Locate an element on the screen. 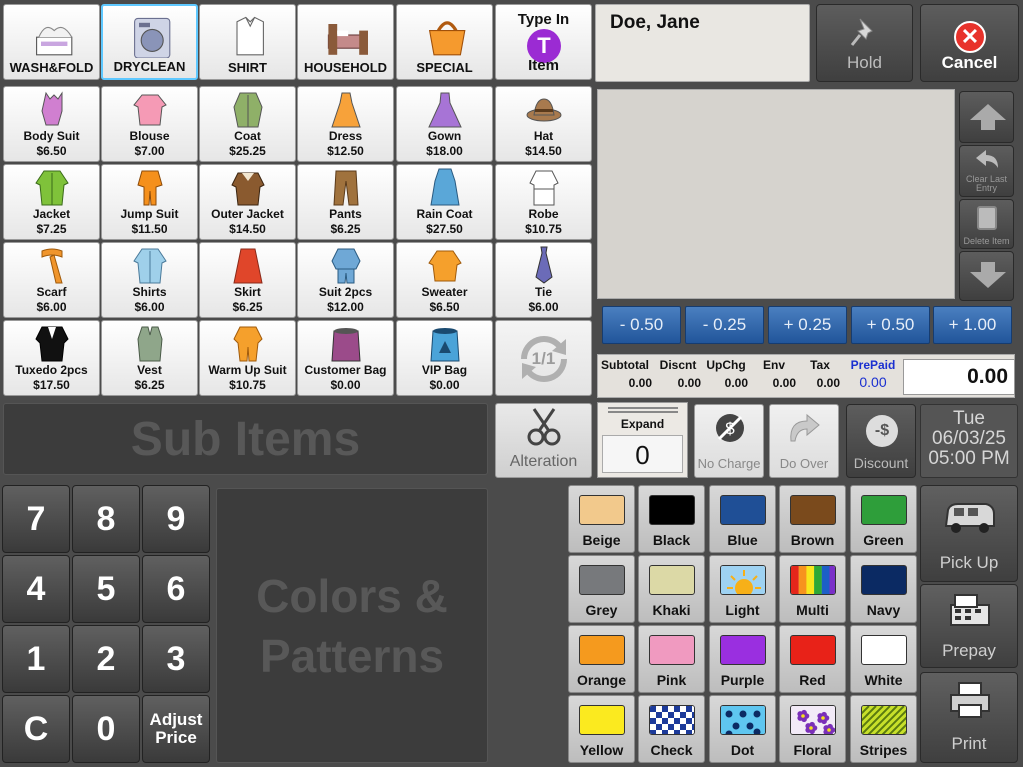  keypad-6: 6 is located at coordinates (176, 589).